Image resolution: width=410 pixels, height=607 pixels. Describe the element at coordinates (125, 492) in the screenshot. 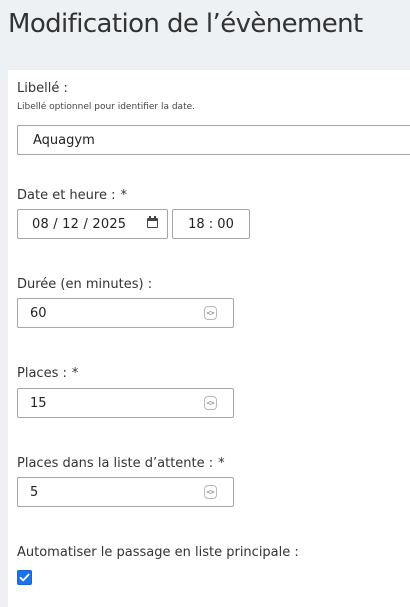

I see `places-attente-input: 5 ︿ ﹀` at that location.